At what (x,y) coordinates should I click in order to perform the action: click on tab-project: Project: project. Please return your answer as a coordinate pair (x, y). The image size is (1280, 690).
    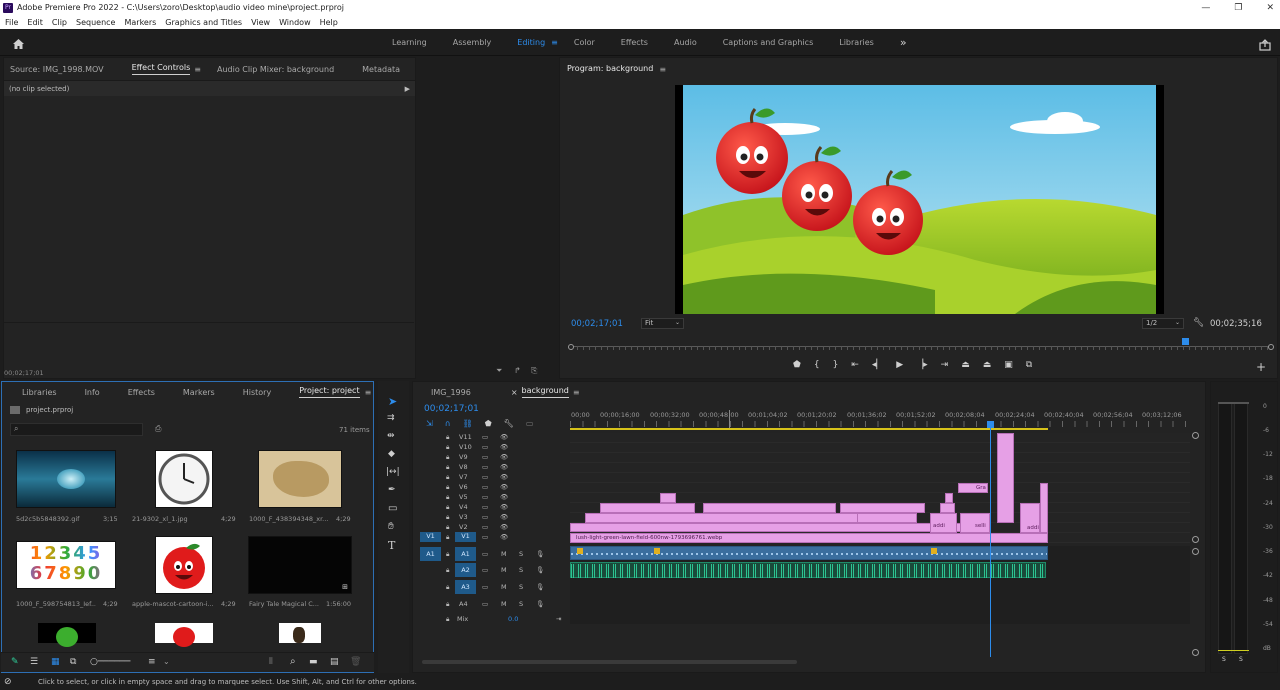
    Looking at the image, I should click on (329, 392).